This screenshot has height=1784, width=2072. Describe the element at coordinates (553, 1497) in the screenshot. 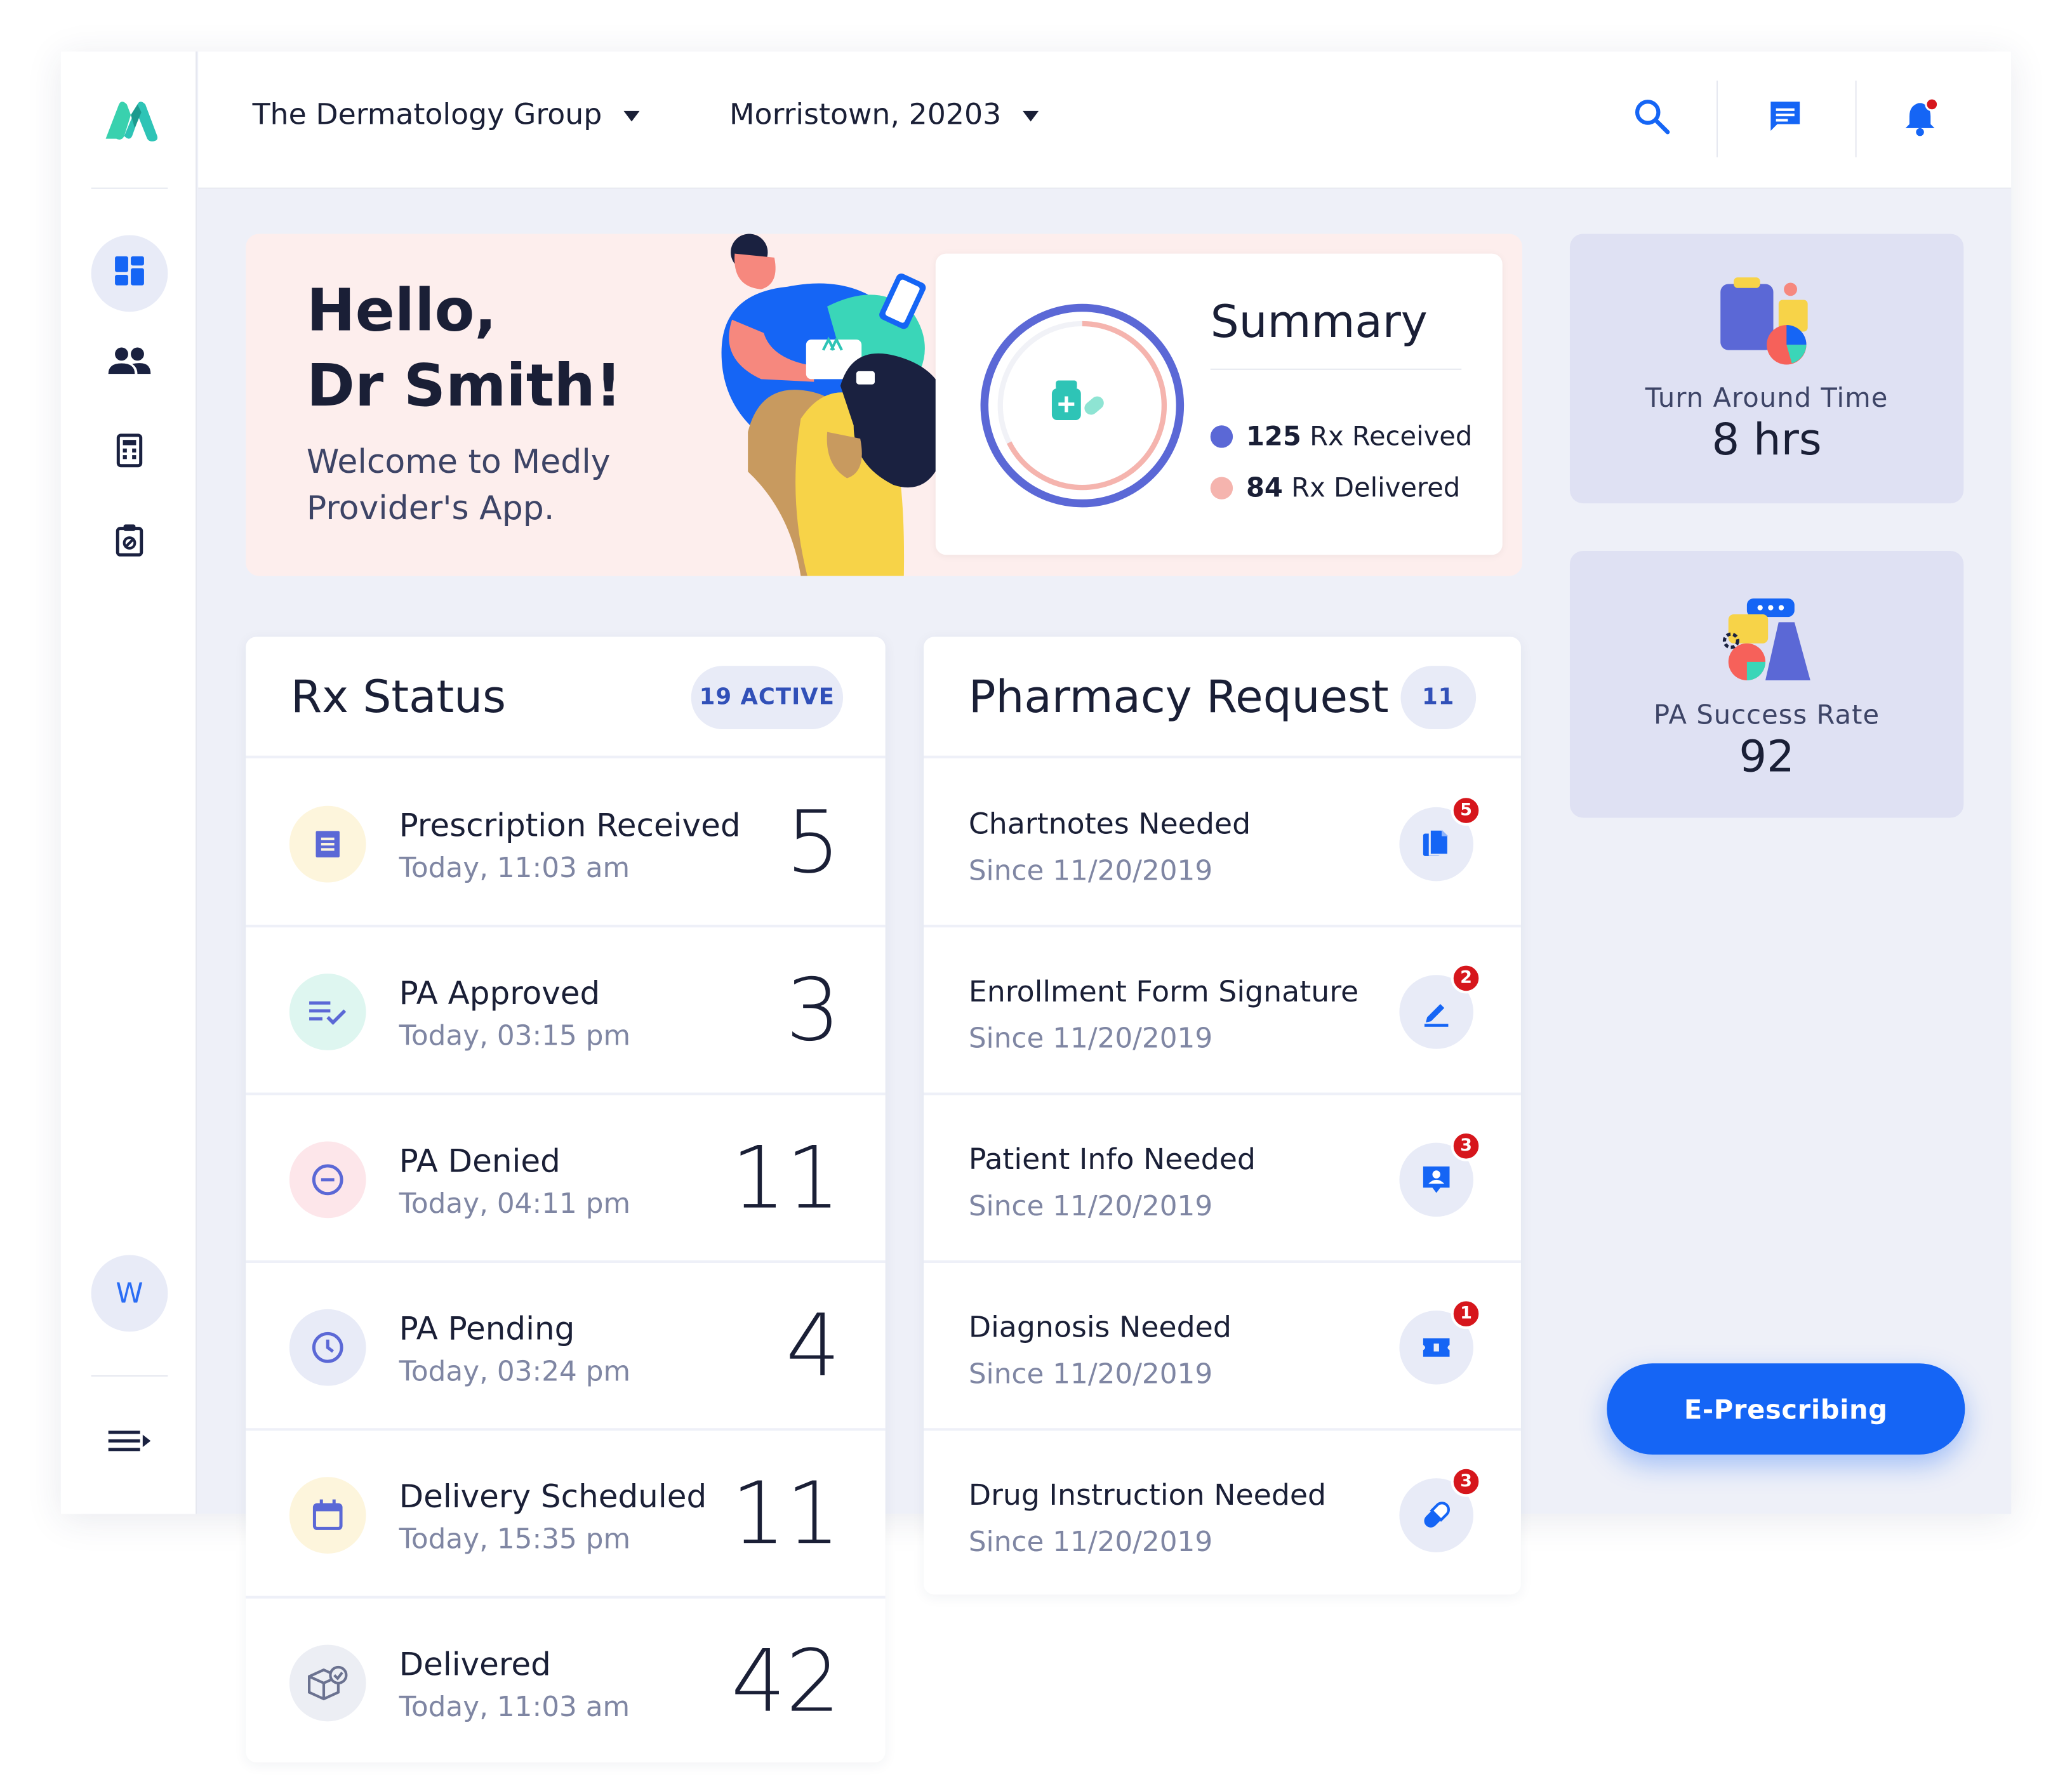

I see `rx-row-title: Delivery Scheduled` at that location.